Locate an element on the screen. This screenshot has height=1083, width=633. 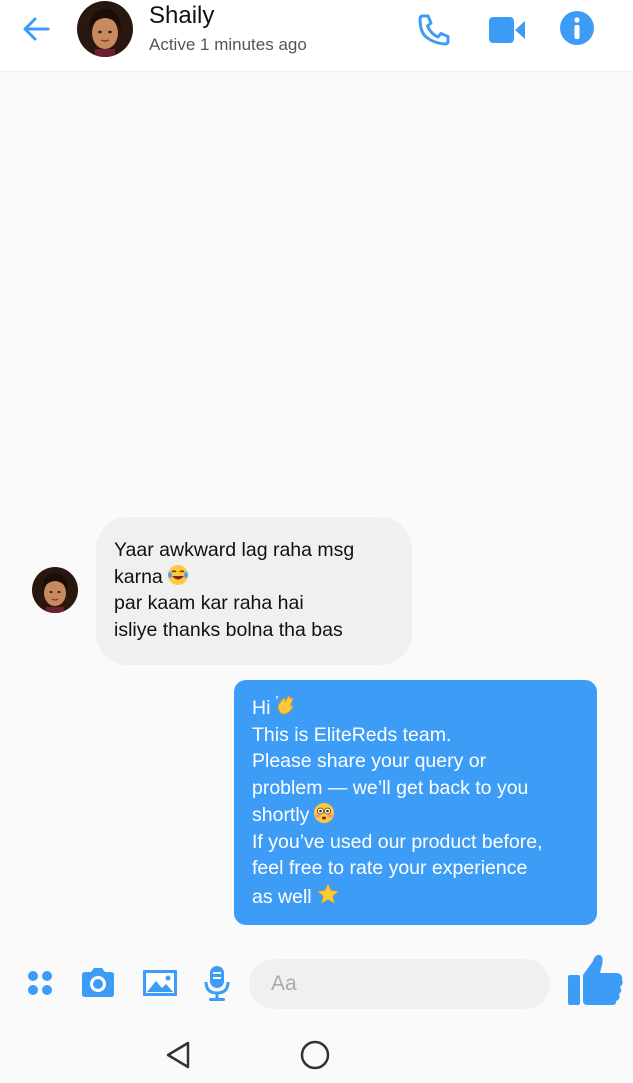
message-line-with-emoji: shortly is located at coordinates (419, 815).